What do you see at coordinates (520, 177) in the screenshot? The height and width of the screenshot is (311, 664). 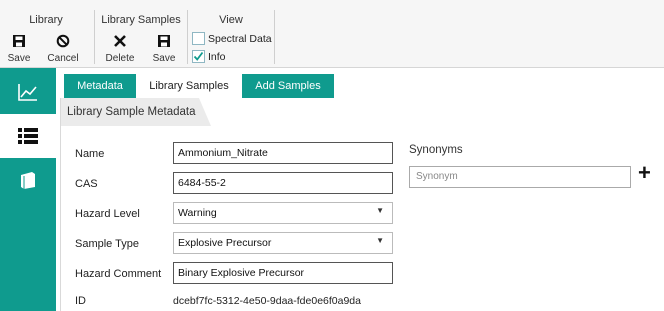 I see `synonym-input: Synonym` at bounding box center [520, 177].